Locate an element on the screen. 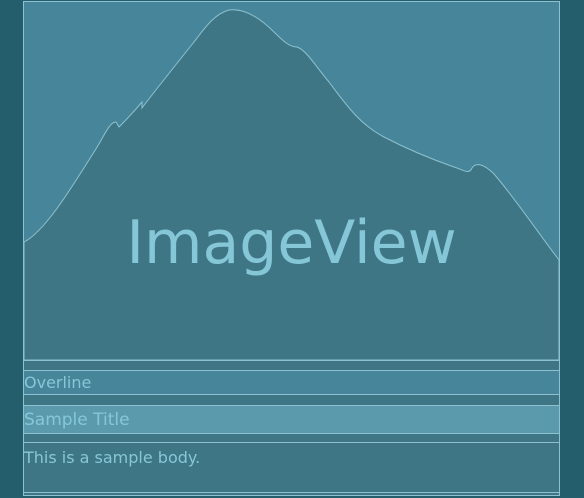  spacer-top is located at coordinates (291, 365).